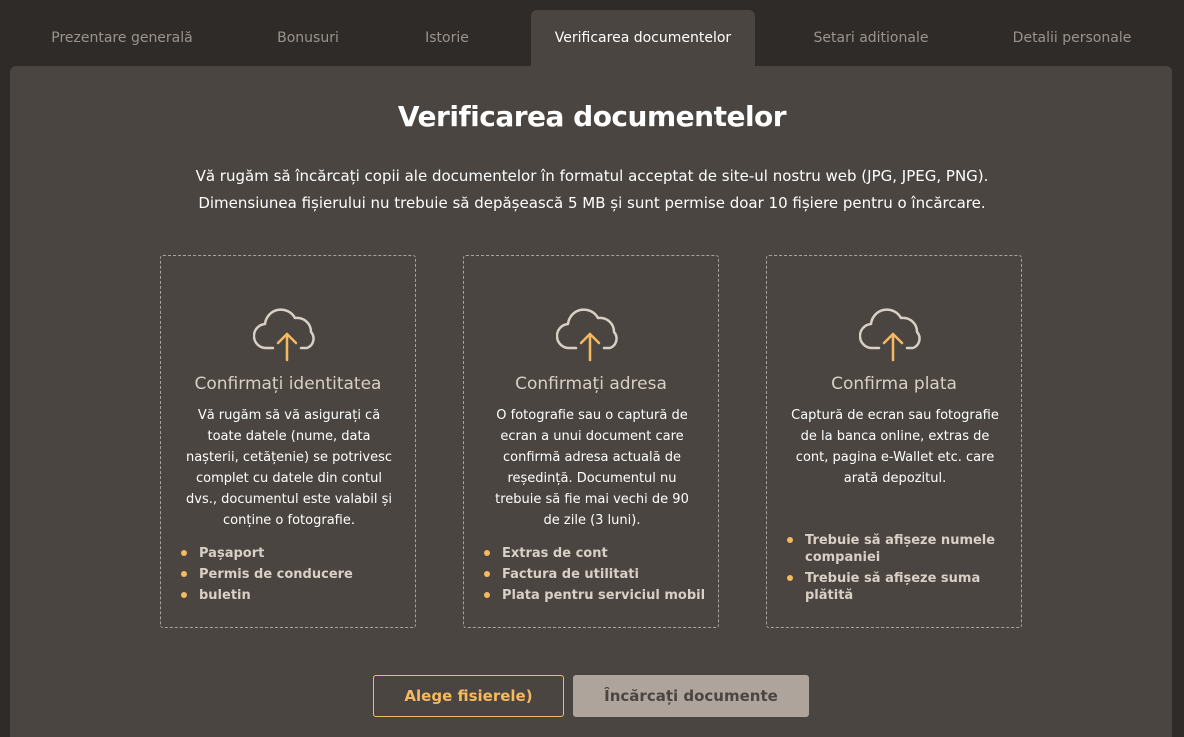 This screenshot has height=737, width=1184. What do you see at coordinates (122, 38) in the screenshot?
I see `tab-overview: Prezentare generală` at bounding box center [122, 38].